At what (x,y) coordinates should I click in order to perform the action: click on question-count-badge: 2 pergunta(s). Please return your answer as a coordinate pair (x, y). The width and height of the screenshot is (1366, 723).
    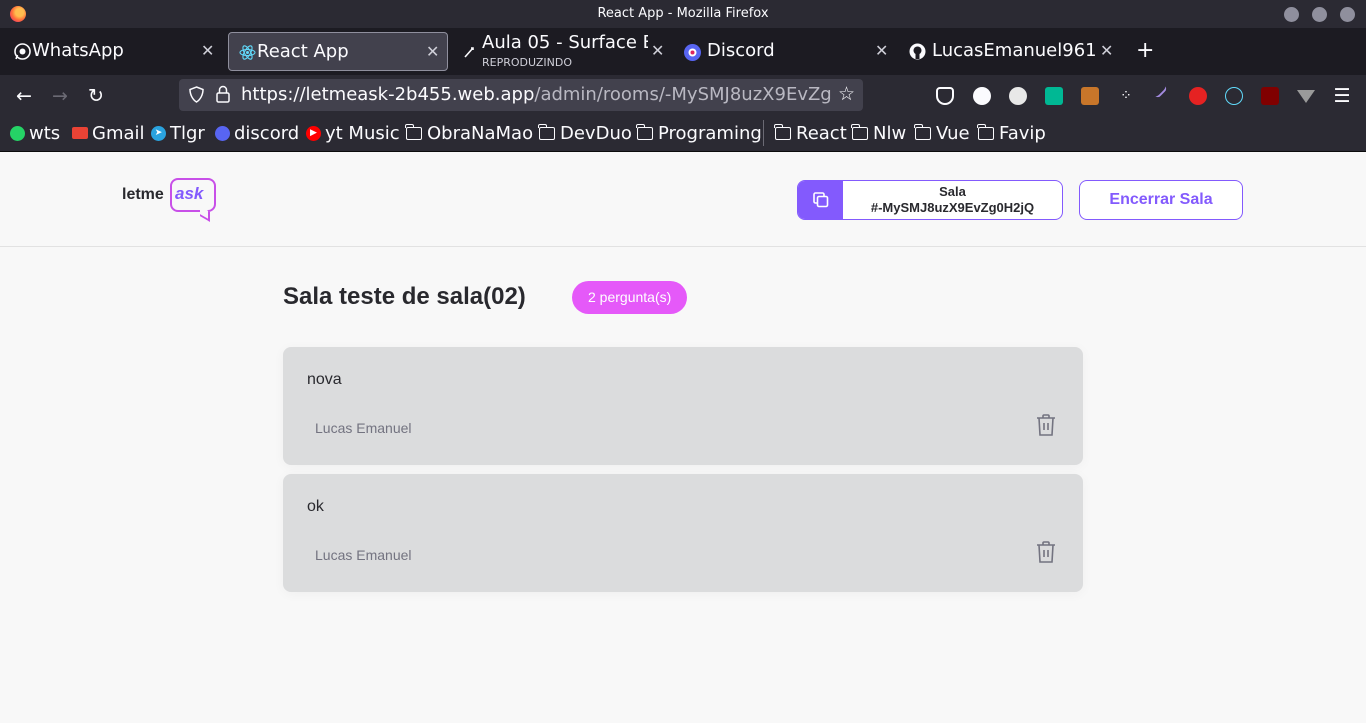
    Looking at the image, I should click on (630, 297).